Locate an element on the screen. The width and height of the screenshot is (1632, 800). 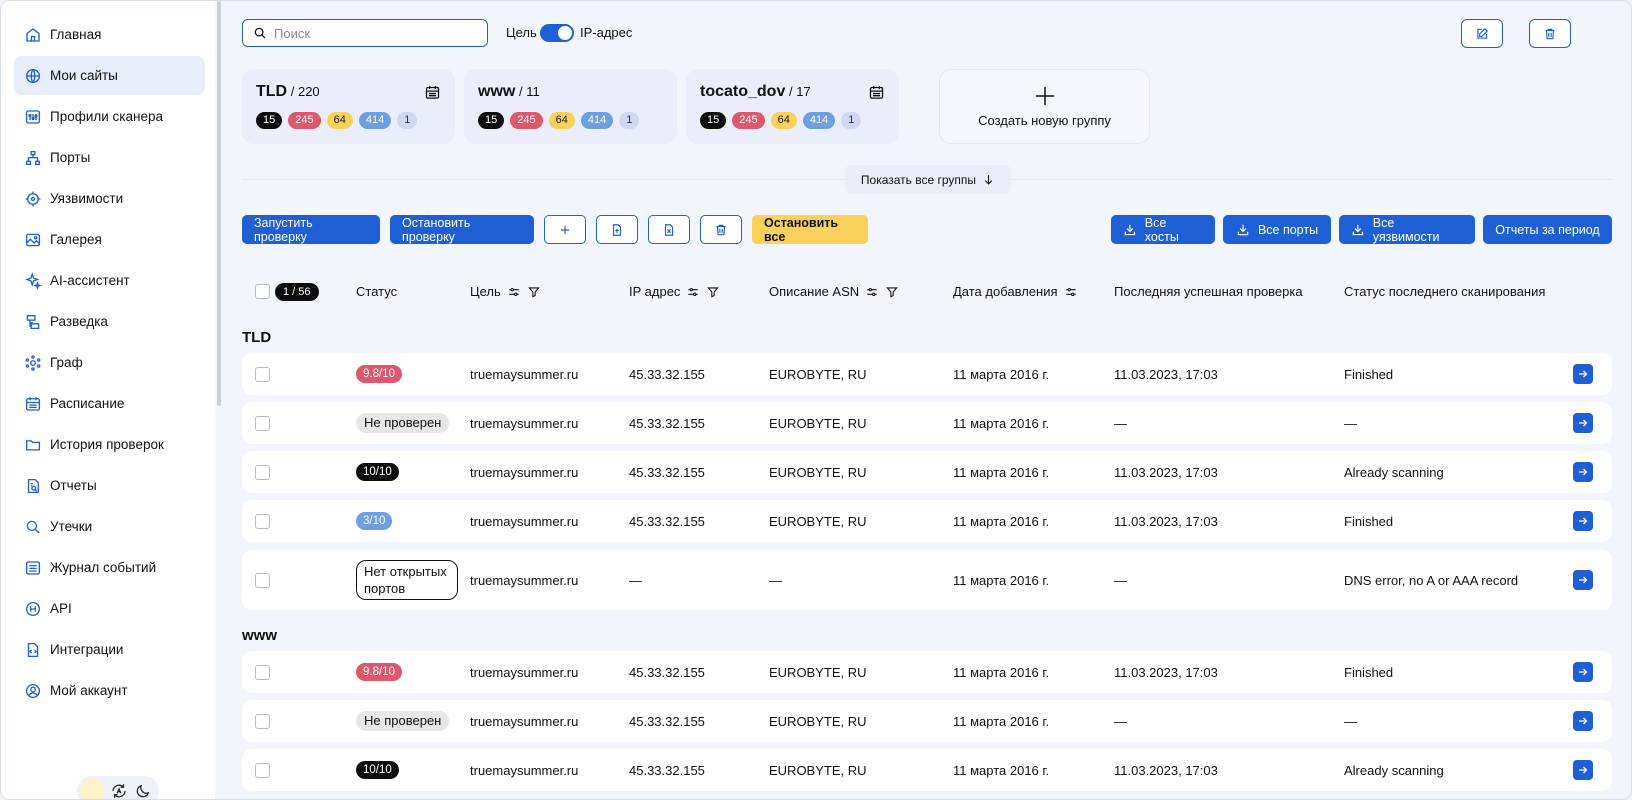
stop-all-button: Остановить все is located at coordinates (810, 229).